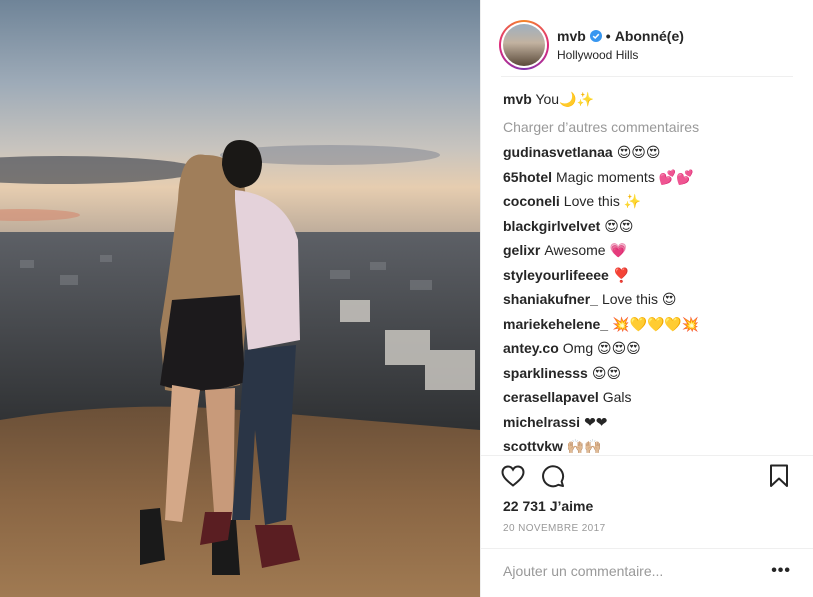 The width and height of the screenshot is (813, 597). Describe the element at coordinates (531, 201) in the screenshot. I see `comment-username: coconeli` at that location.